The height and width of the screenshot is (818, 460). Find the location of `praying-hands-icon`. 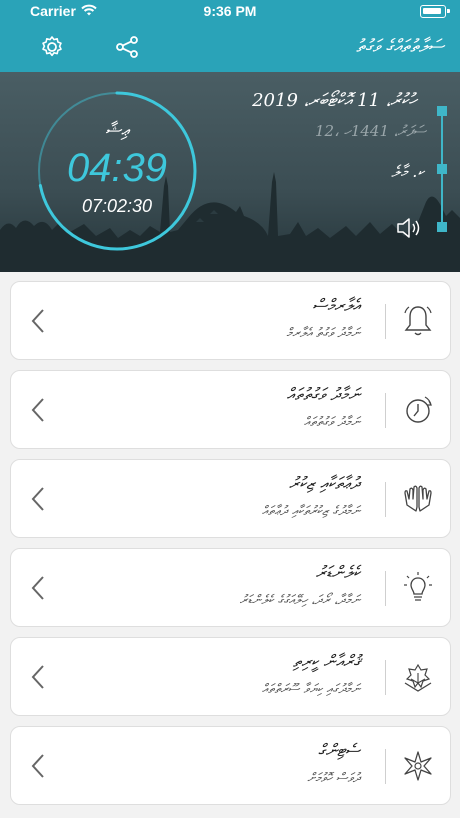

praying-hands-icon is located at coordinates (418, 498).